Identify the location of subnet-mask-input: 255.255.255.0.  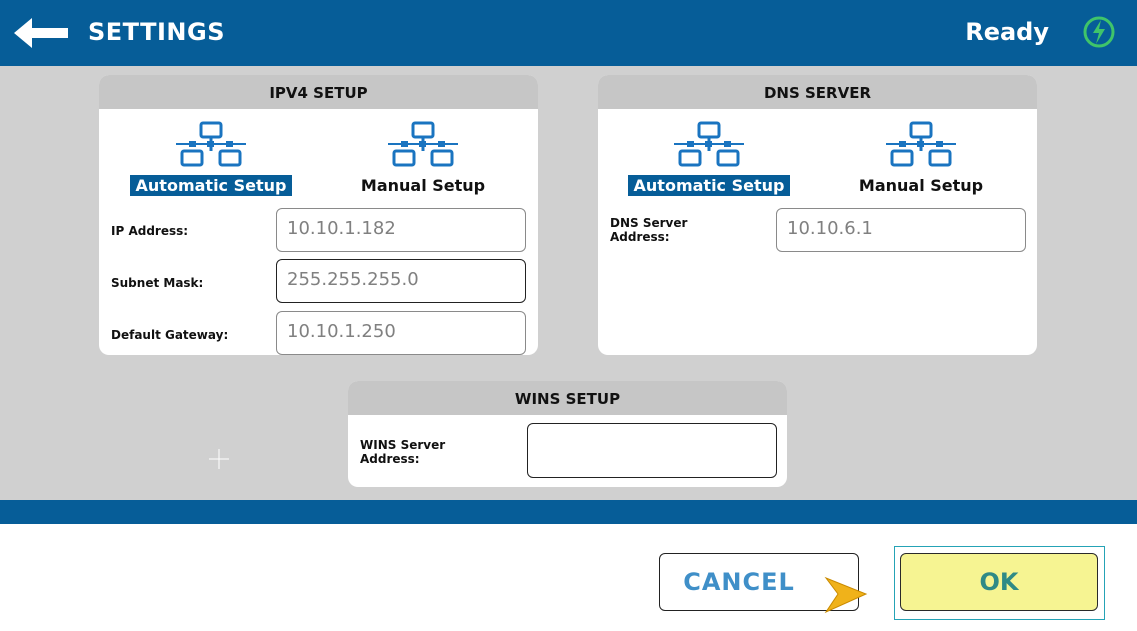
(401, 281).